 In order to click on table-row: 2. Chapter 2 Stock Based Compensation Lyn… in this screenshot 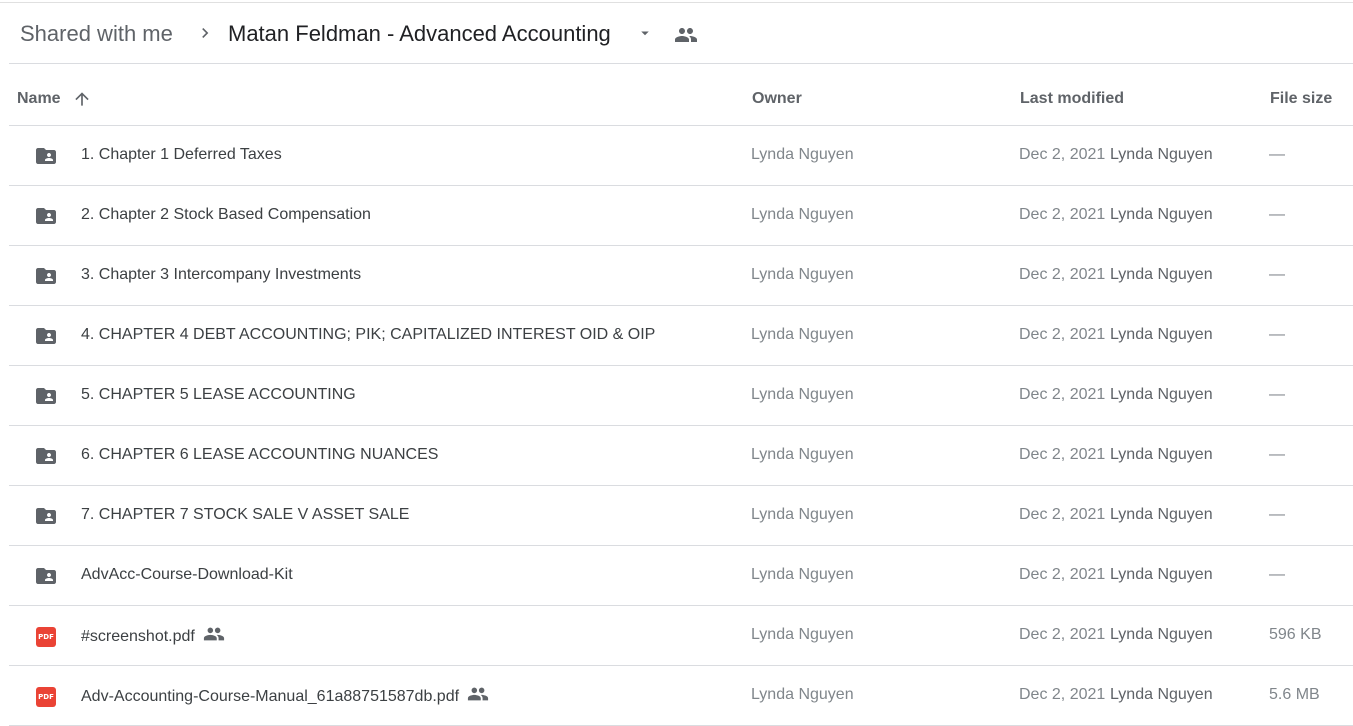, I will do `click(681, 216)`.